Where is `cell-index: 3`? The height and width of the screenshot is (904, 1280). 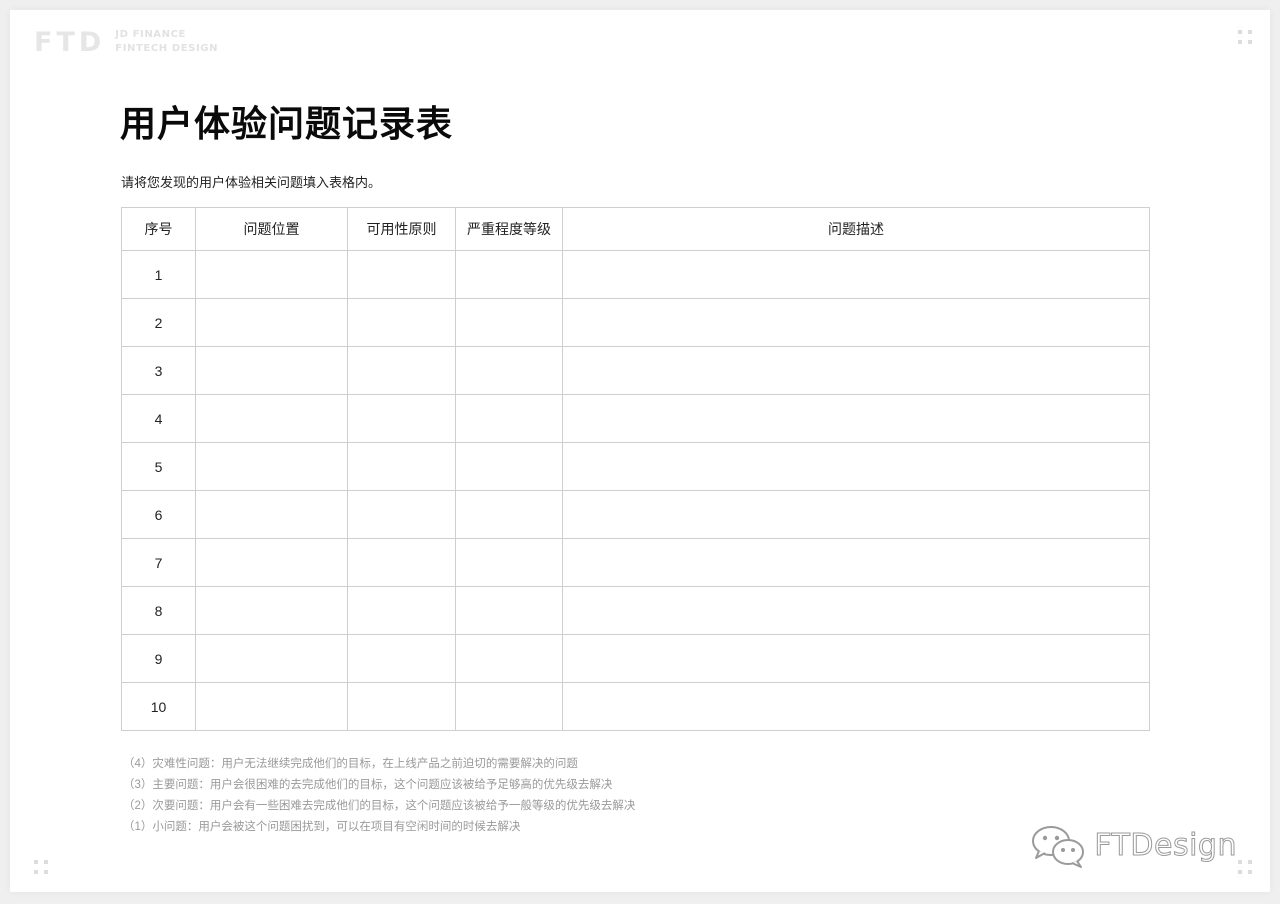 cell-index: 3 is located at coordinates (158, 370).